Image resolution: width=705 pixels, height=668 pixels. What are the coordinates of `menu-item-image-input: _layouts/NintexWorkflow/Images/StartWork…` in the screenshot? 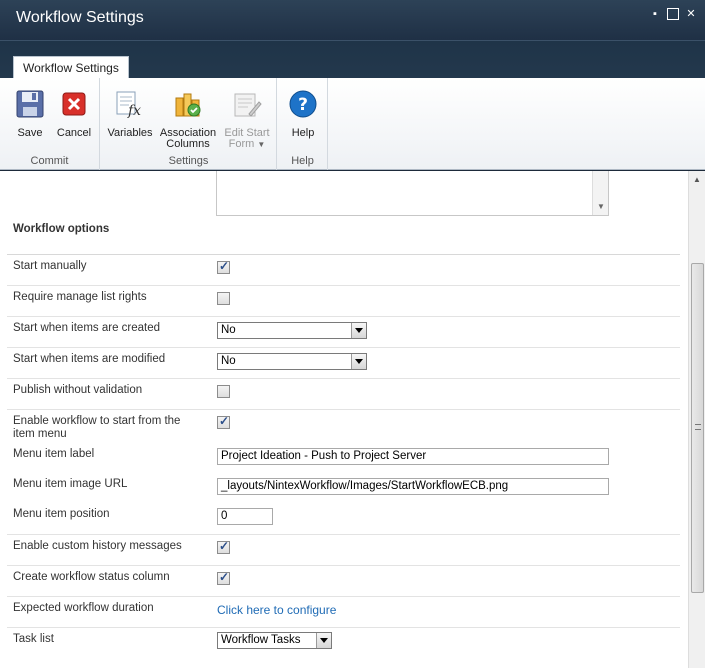 It's located at (413, 486).